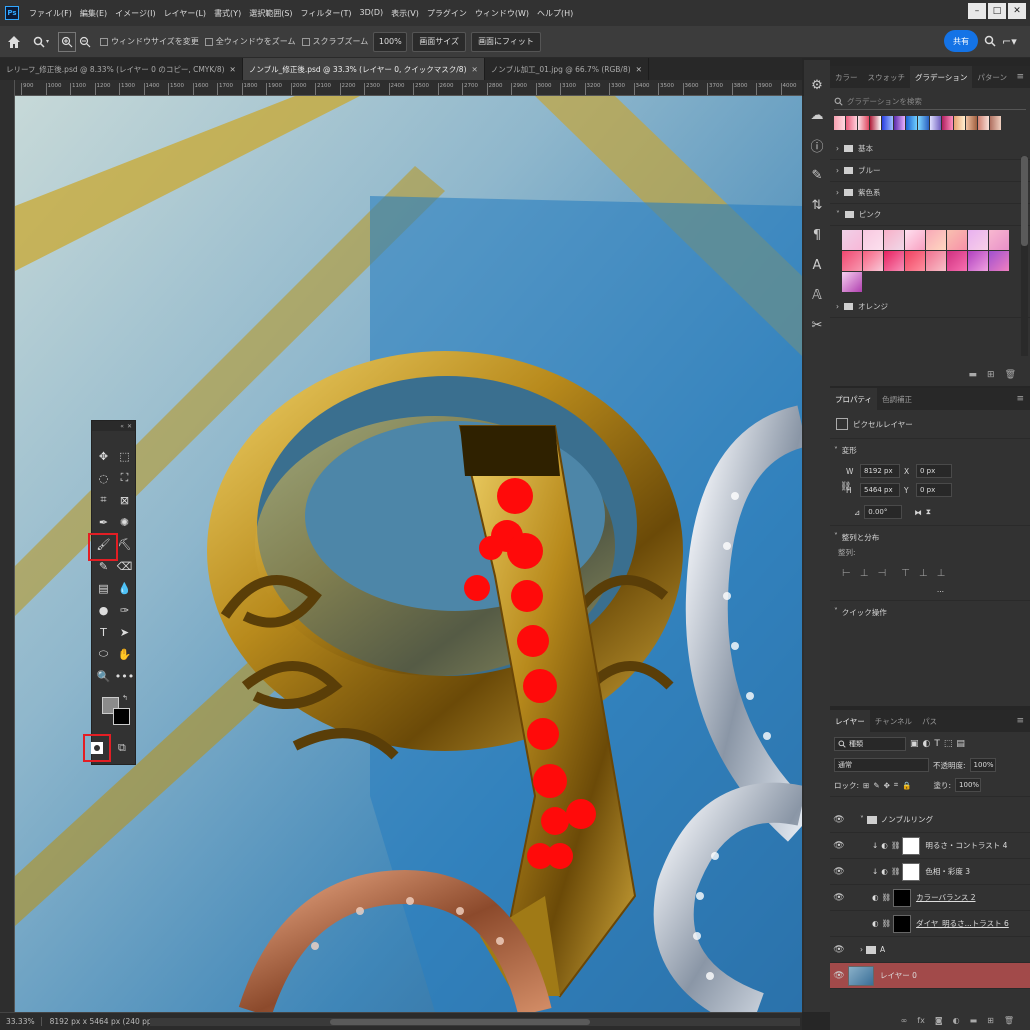 This screenshot has height=1030, width=1030. Describe the element at coordinates (14, 42) in the screenshot. I see `home-icon` at that location.